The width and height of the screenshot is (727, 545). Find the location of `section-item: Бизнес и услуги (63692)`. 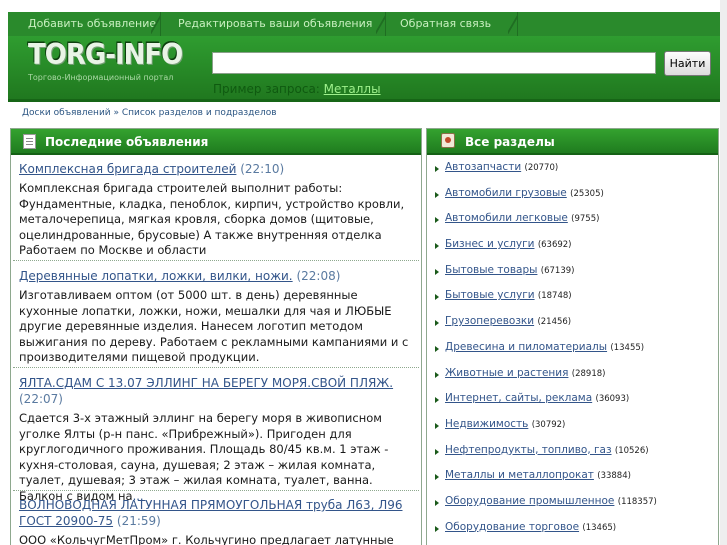

section-item: Бизнес и услуги (63692) is located at coordinates (574, 251).